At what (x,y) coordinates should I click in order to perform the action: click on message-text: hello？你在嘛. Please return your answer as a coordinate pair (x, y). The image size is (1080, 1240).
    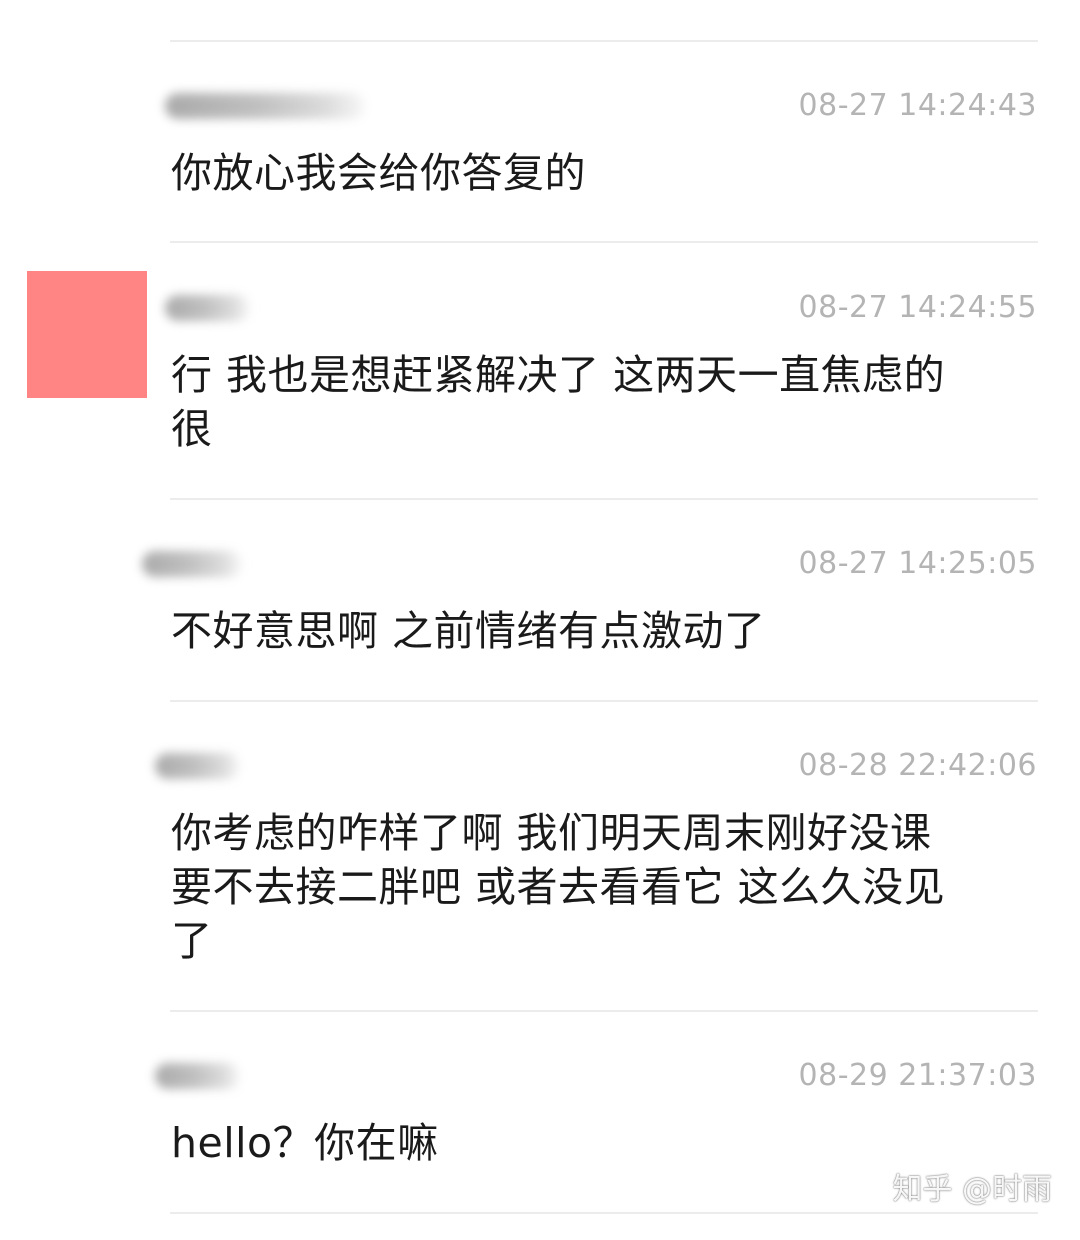
    Looking at the image, I should click on (305, 1143).